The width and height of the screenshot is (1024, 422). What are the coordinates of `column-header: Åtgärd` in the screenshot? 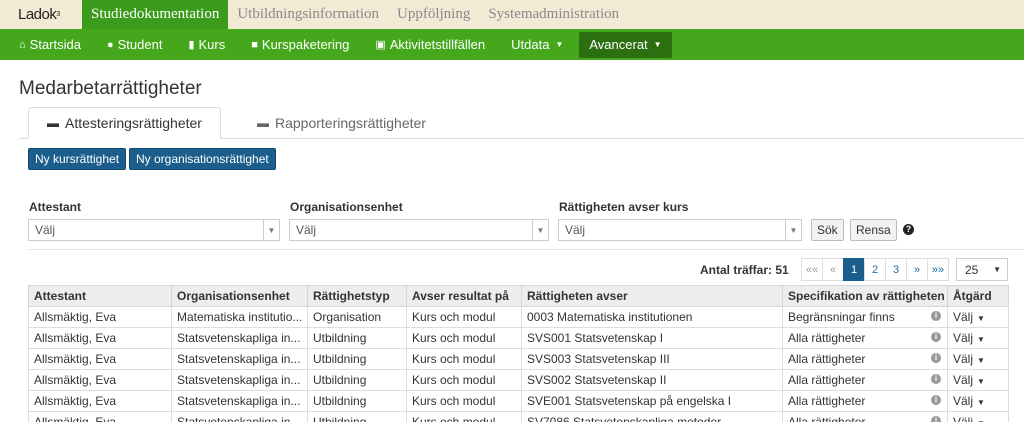 It's located at (978, 296).